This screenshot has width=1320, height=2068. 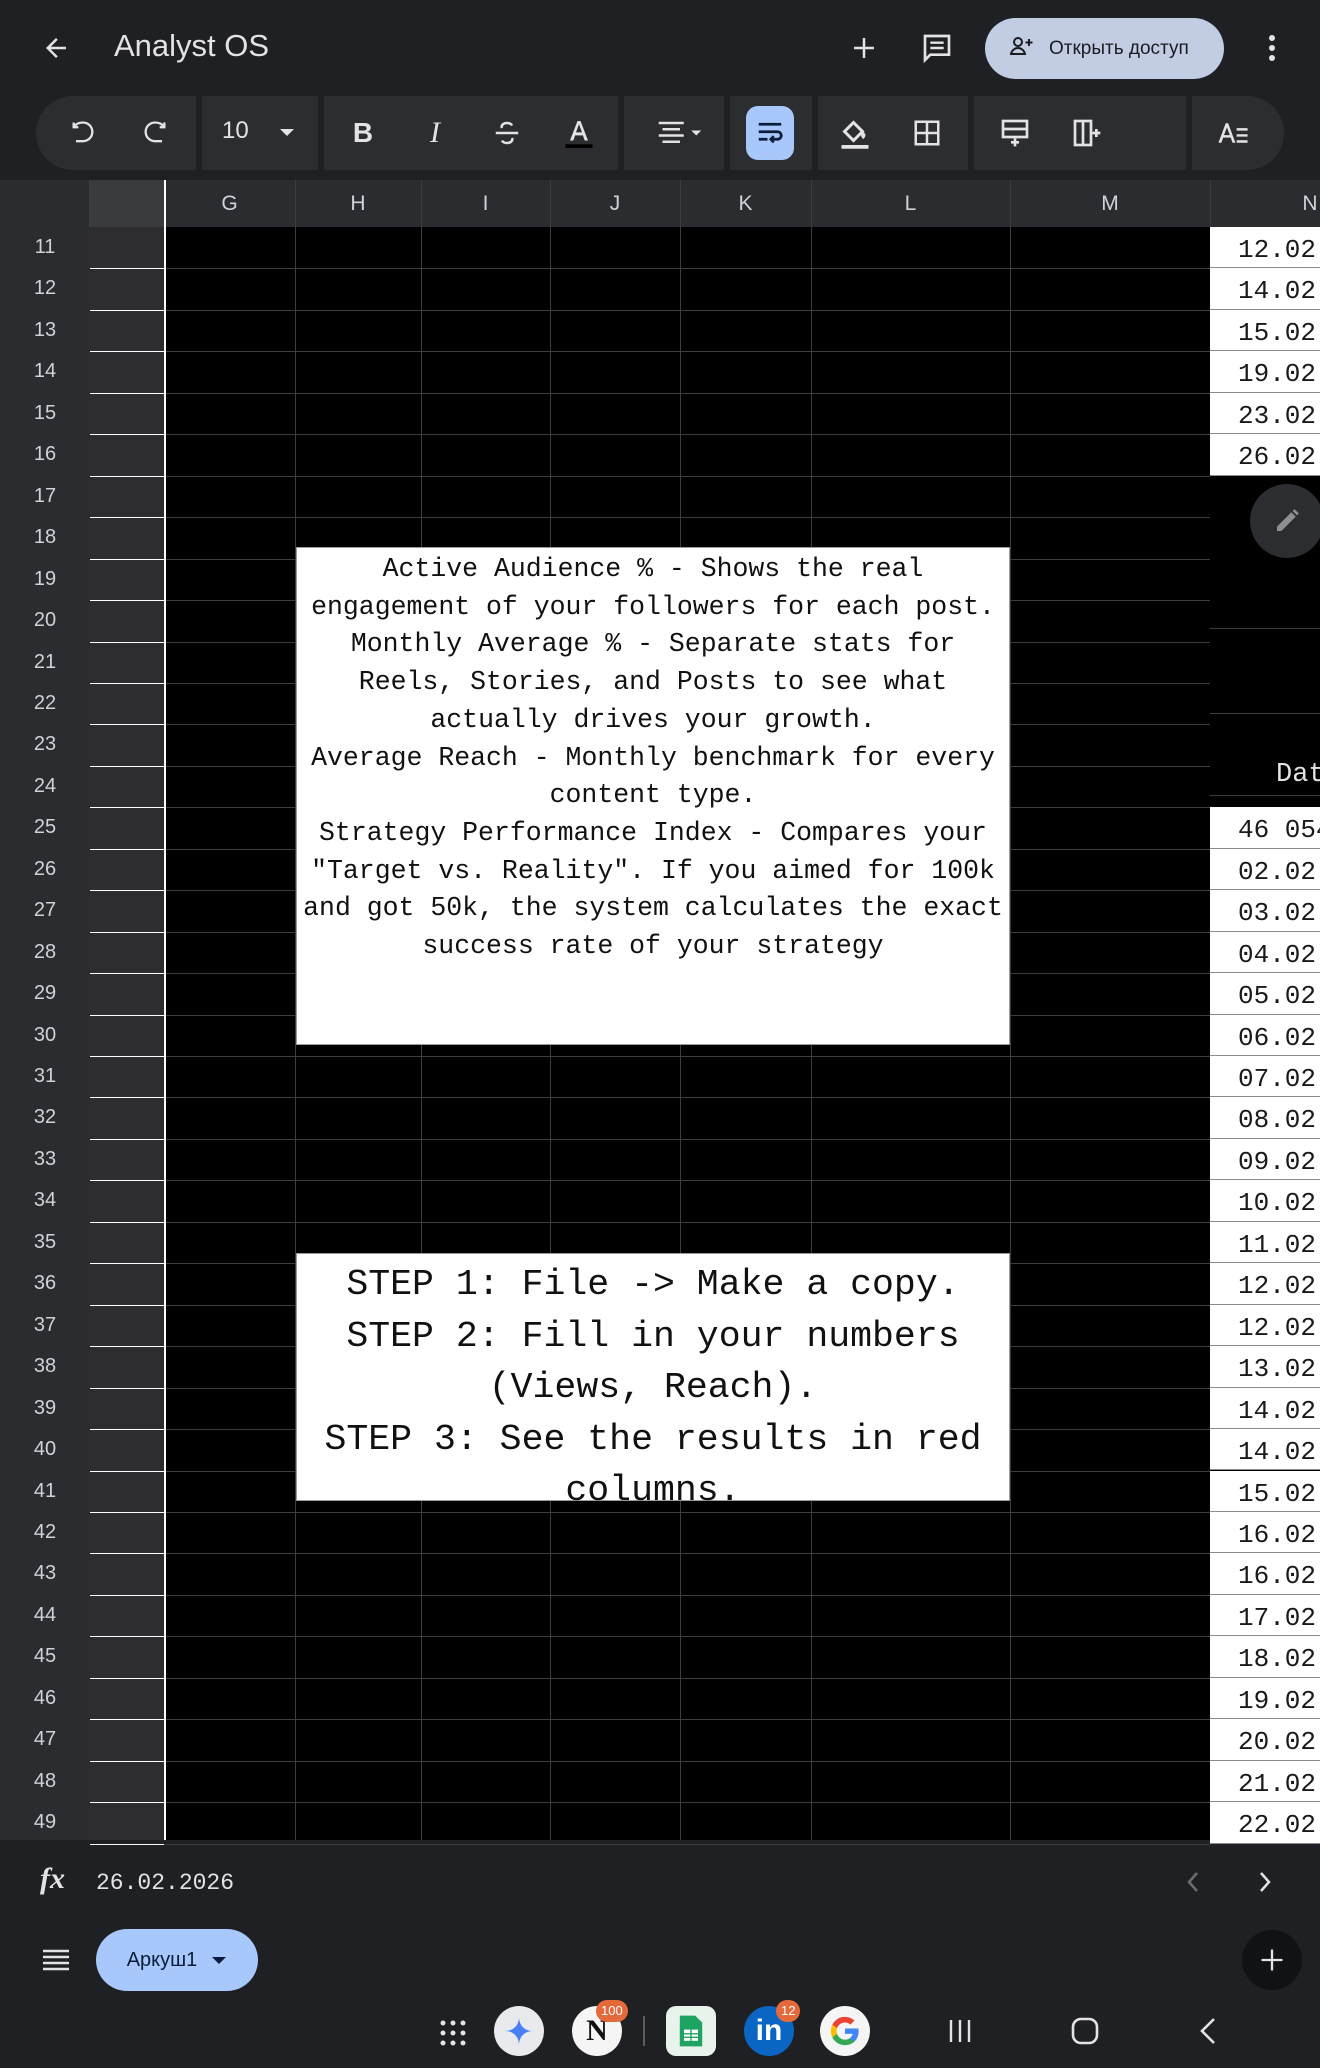 I want to click on row-number: 42, so click(x=45, y=1532).